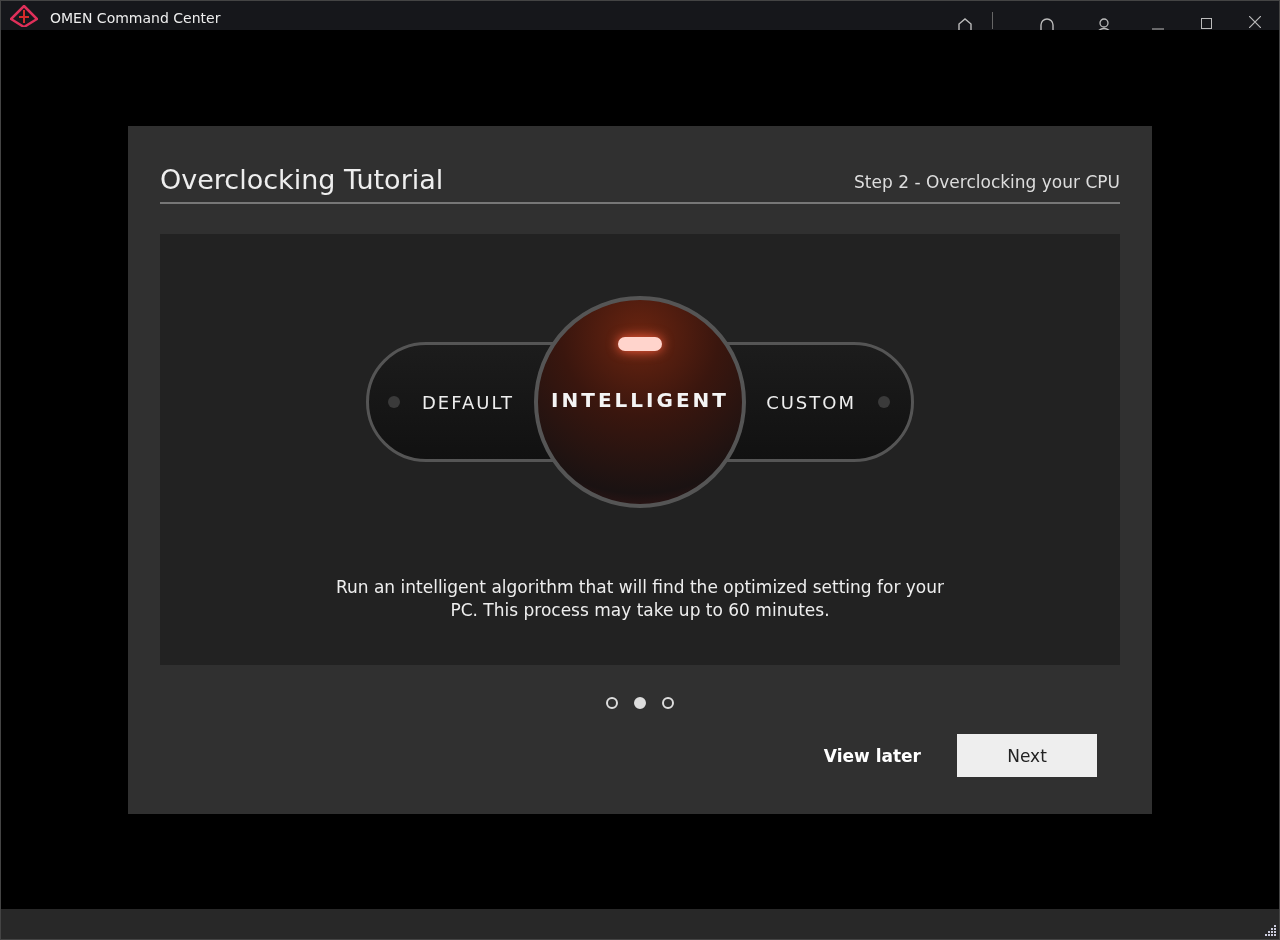 The image size is (1280, 940). I want to click on next-button: Next, so click(1027, 755).